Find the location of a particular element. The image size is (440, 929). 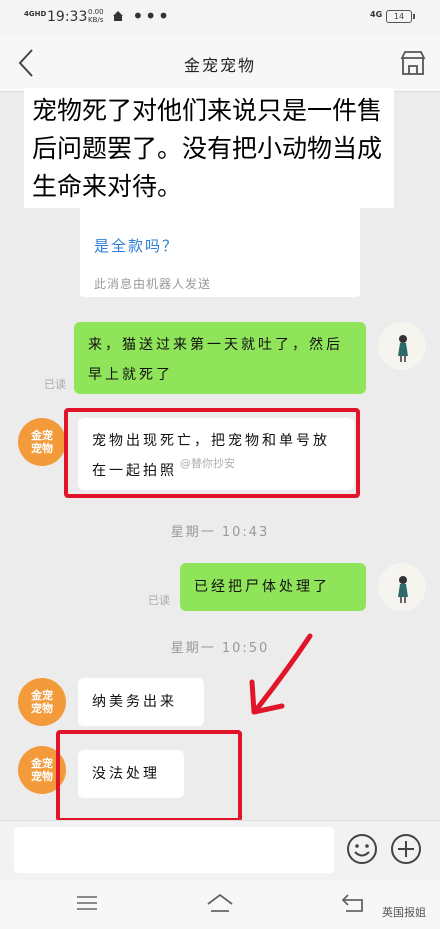

message-input is located at coordinates (174, 850).